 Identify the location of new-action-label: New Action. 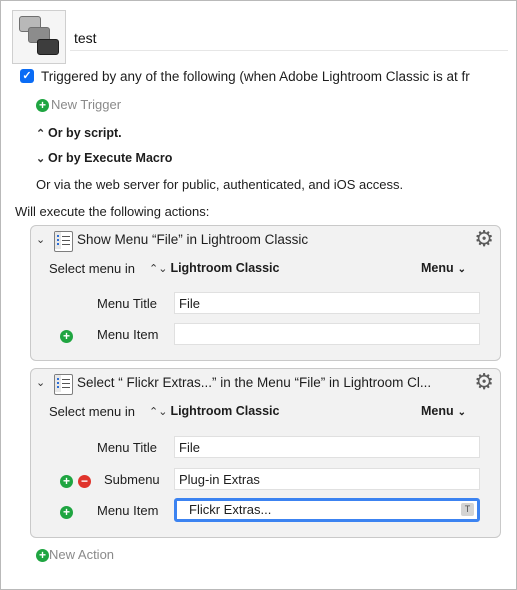
(82, 554).